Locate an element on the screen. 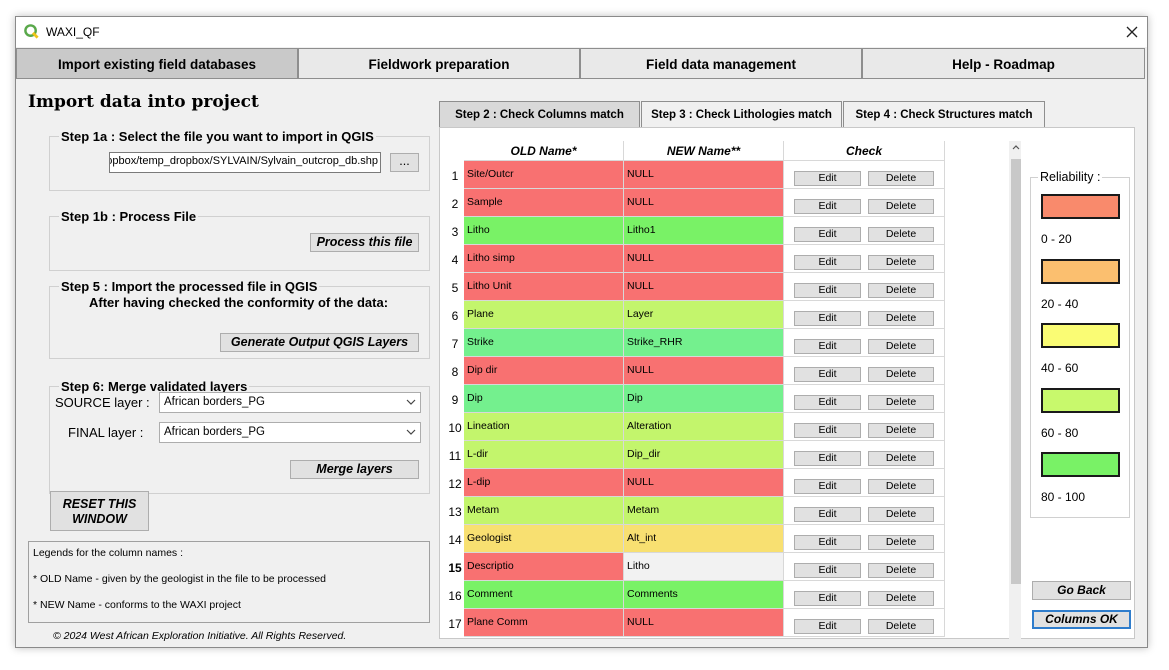 This screenshot has height=670, width=1169. tab-import-existing: Import existing field databases is located at coordinates (157, 63).